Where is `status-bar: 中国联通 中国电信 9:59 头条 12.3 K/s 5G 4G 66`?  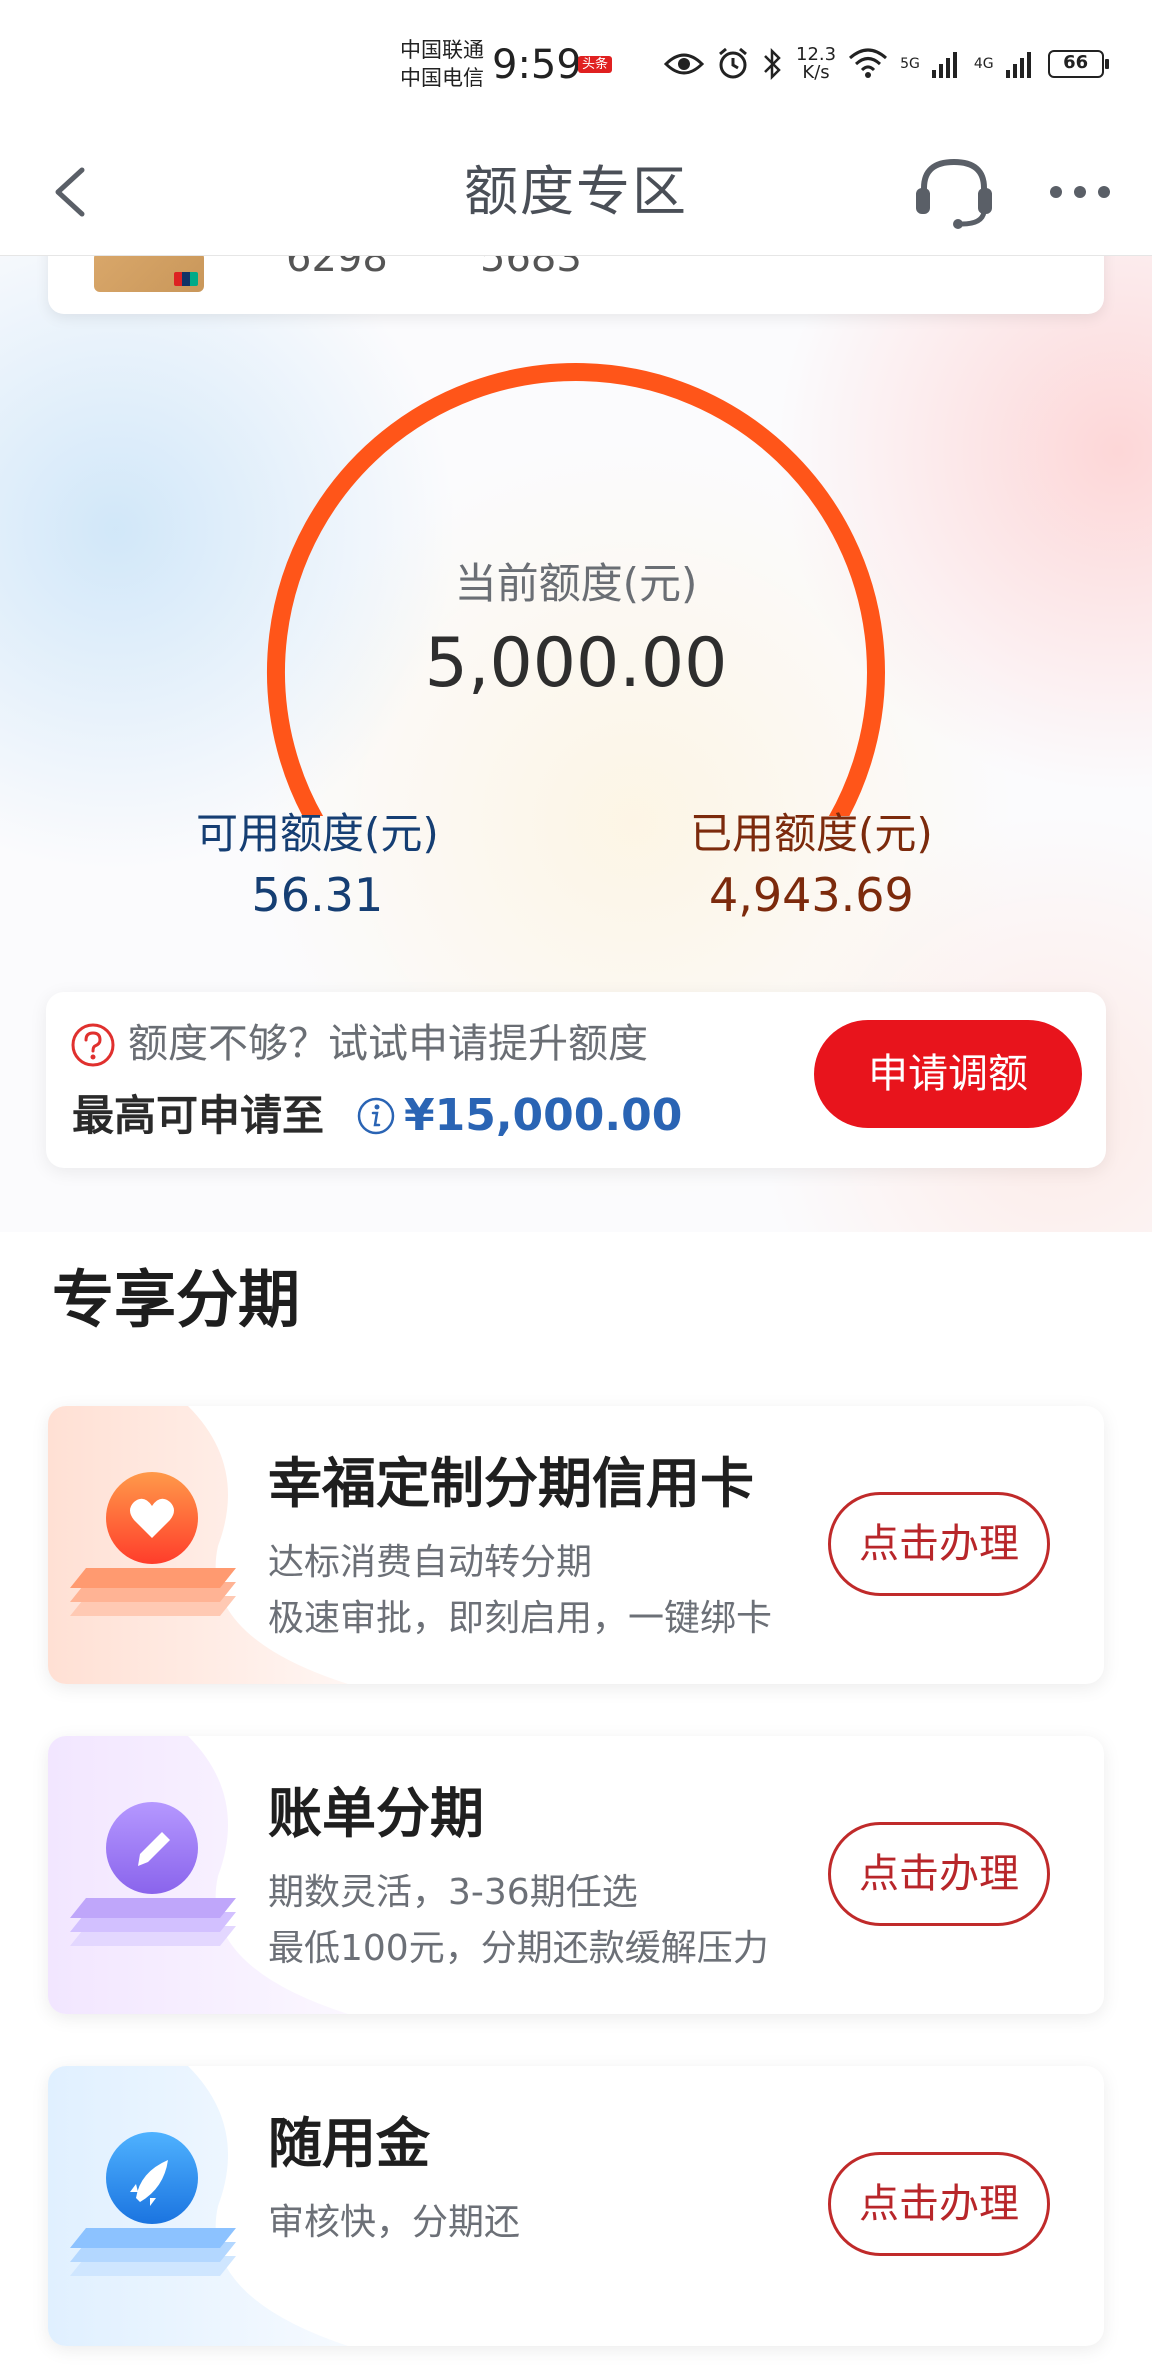 status-bar: 中国联通 中国电信 9:59 头条 12.3 K/s 5G 4G 66 is located at coordinates (576, 64).